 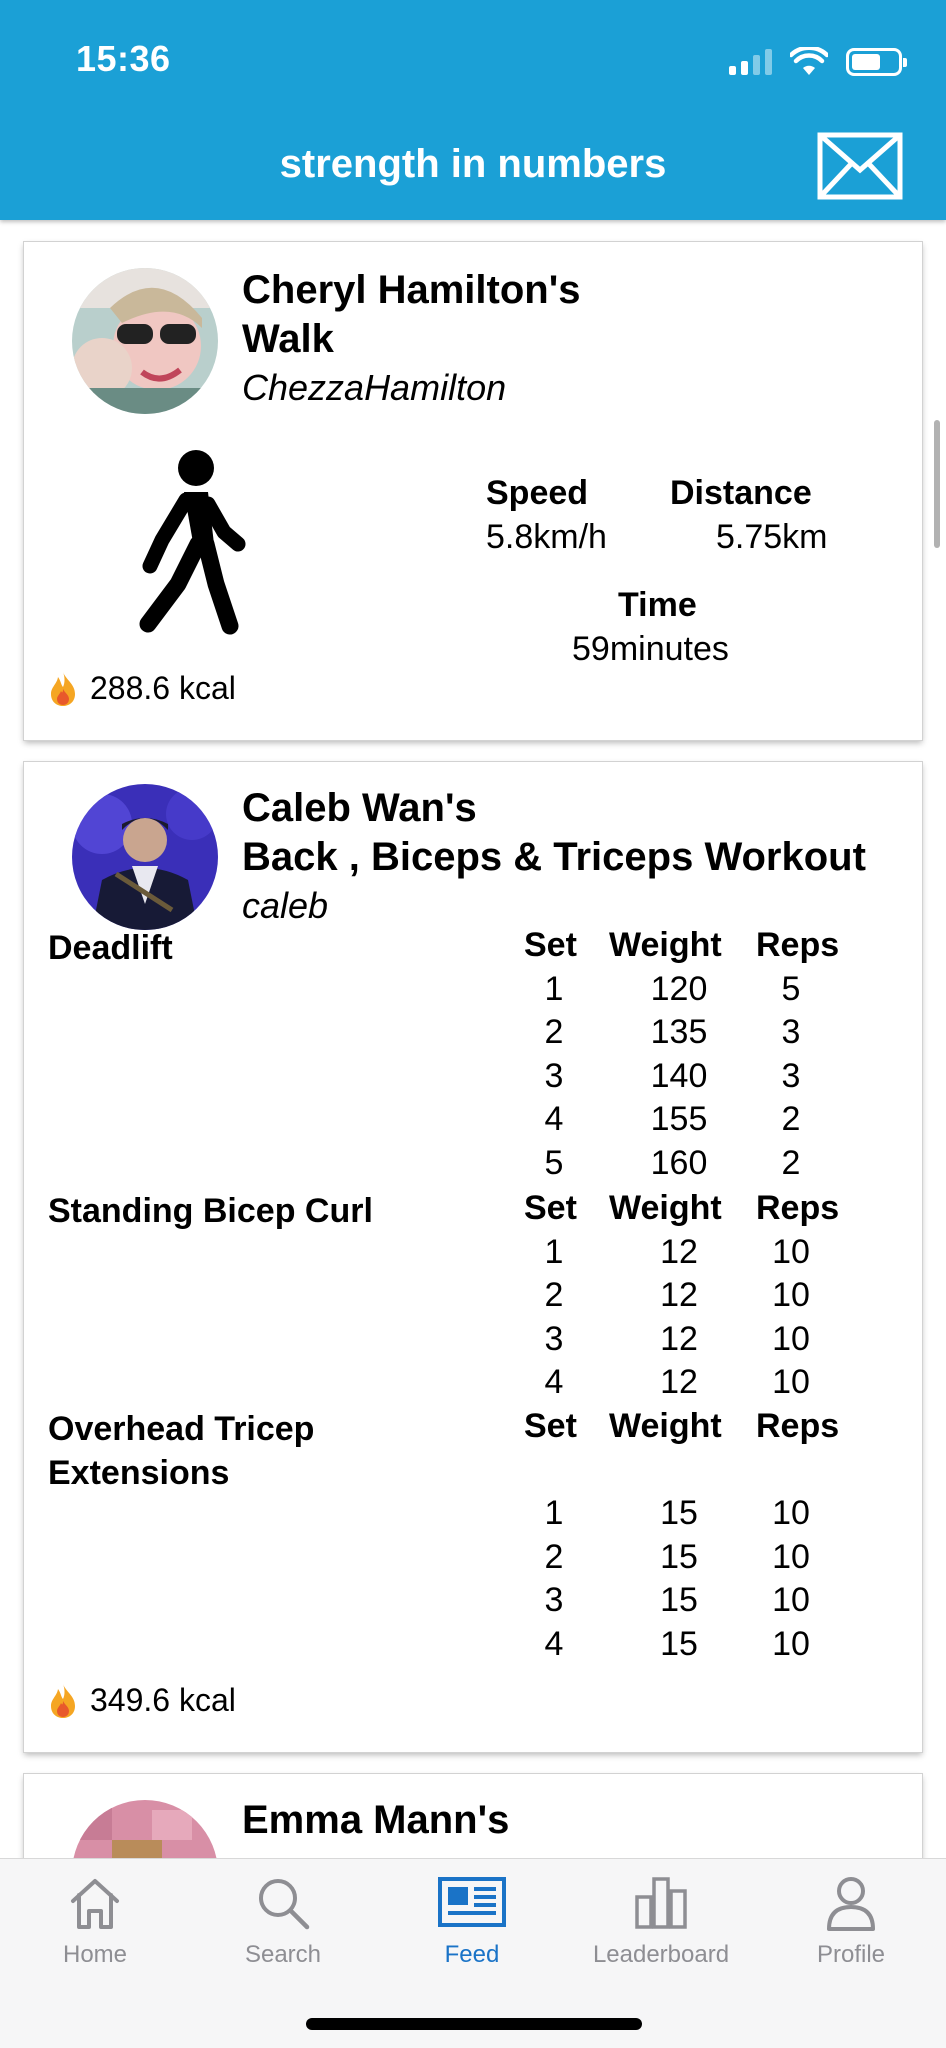 What do you see at coordinates (657, 605) in the screenshot?
I see `time-label: Time` at bounding box center [657, 605].